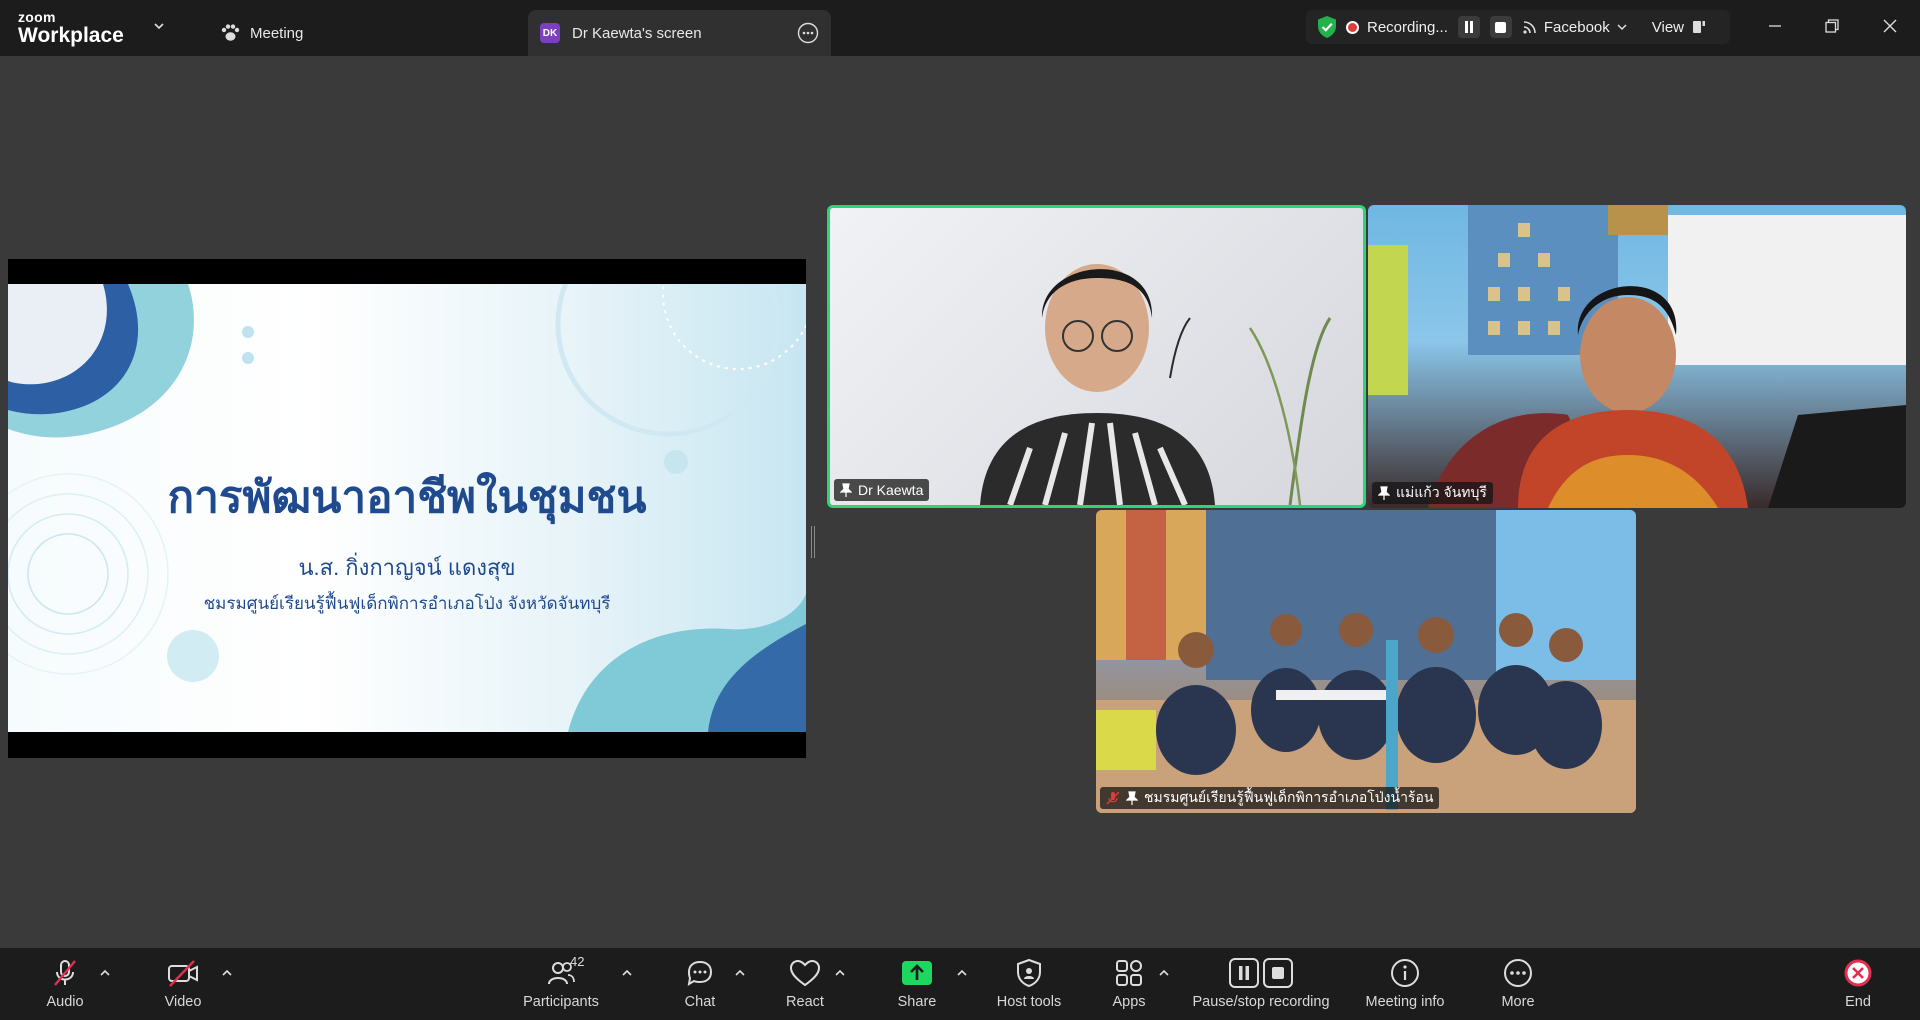 The width and height of the screenshot is (1920, 1020). What do you see at coordinates (1352, 27) in the screenshot?
I see `recording-dot-icon` at bounding box center [1352, 27].